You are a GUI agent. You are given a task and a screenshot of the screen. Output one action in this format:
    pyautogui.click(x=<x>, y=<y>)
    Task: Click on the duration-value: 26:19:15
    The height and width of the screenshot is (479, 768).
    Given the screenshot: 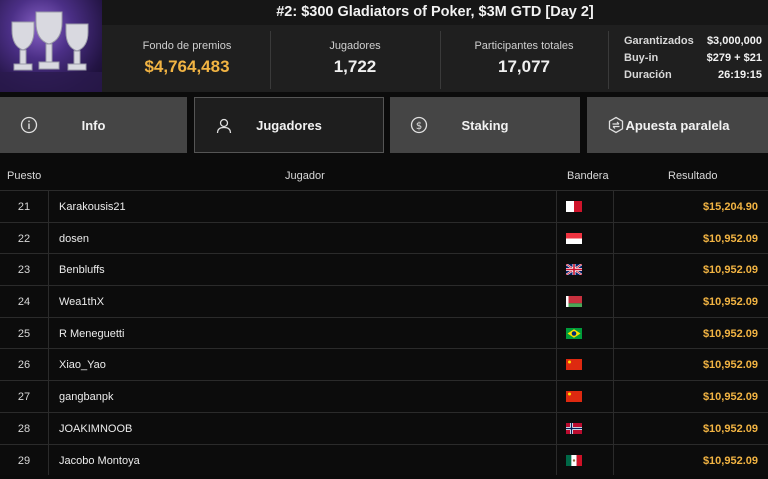 What is the action you would take?
    pyautogui.click(x=739, y=75)
    